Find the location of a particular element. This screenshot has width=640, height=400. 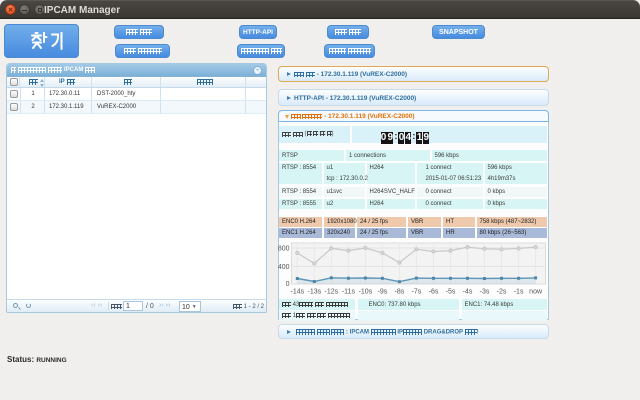

svg-text: -8s is located at coordinates (400, 292).